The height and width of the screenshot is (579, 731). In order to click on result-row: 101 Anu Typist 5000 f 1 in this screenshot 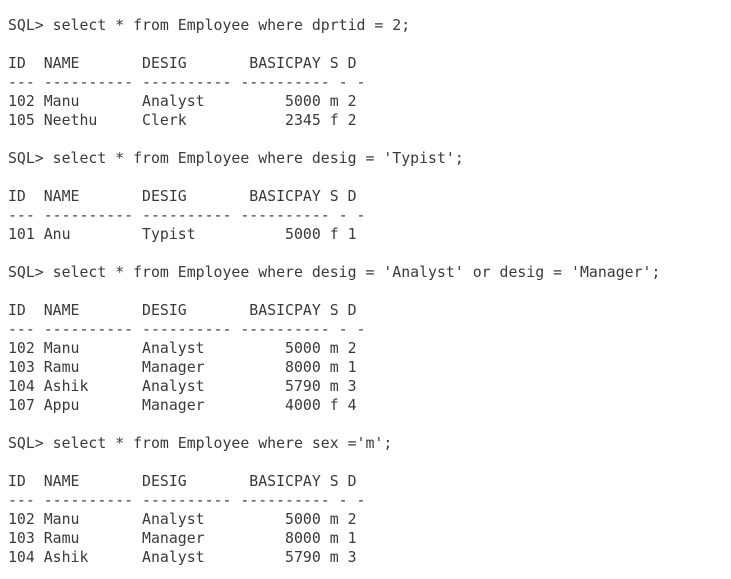, I will do `click(182, 234)`.